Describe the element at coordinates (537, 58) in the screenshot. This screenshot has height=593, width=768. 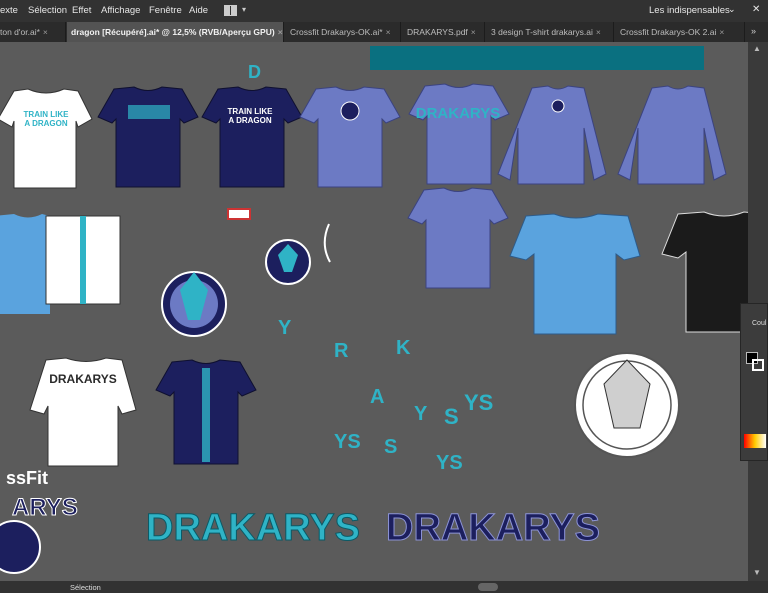
I see `teal-banner-rect` at that location.